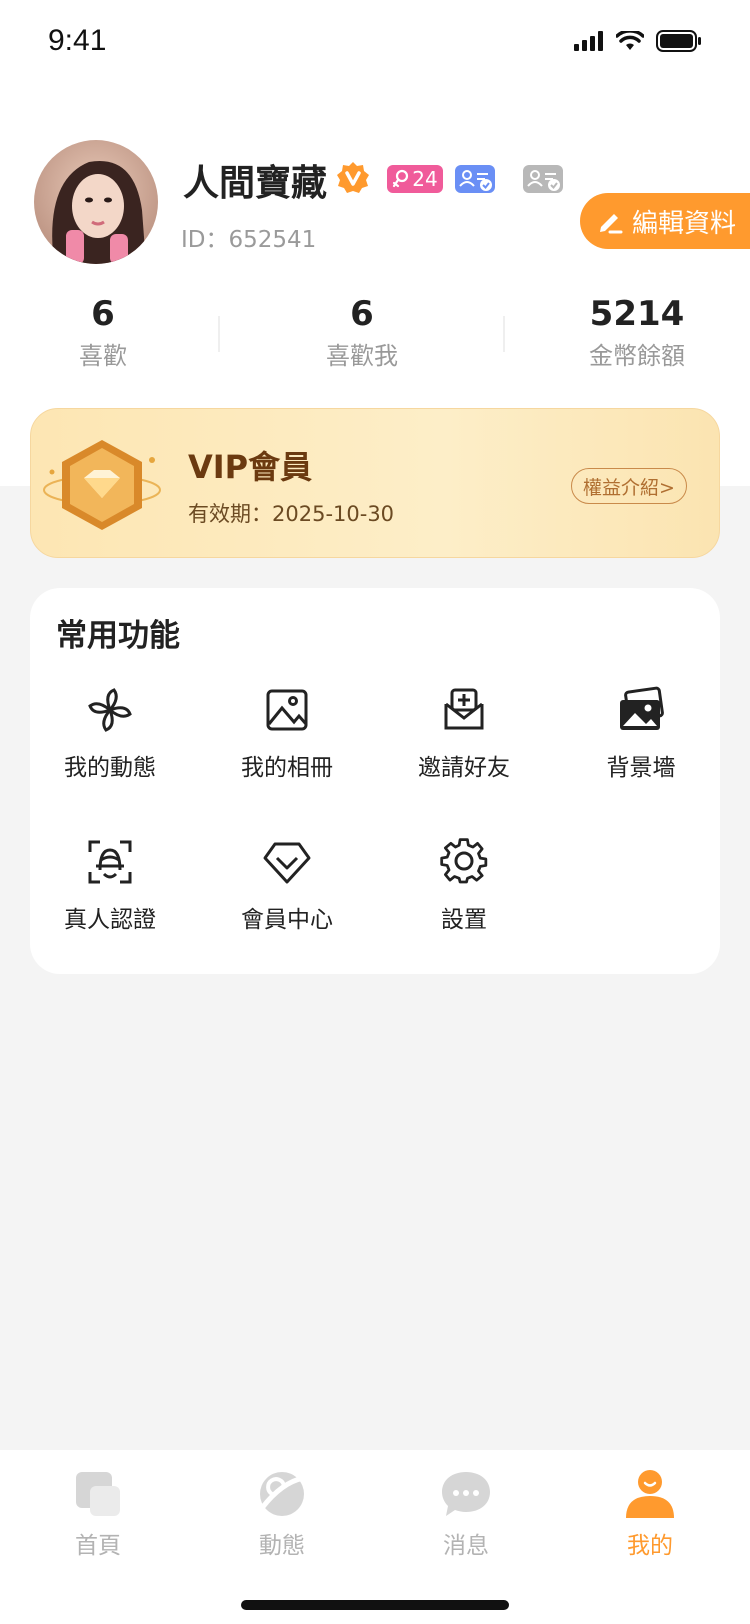  I want to click on user-id: ID：652541, so click(249, 240).